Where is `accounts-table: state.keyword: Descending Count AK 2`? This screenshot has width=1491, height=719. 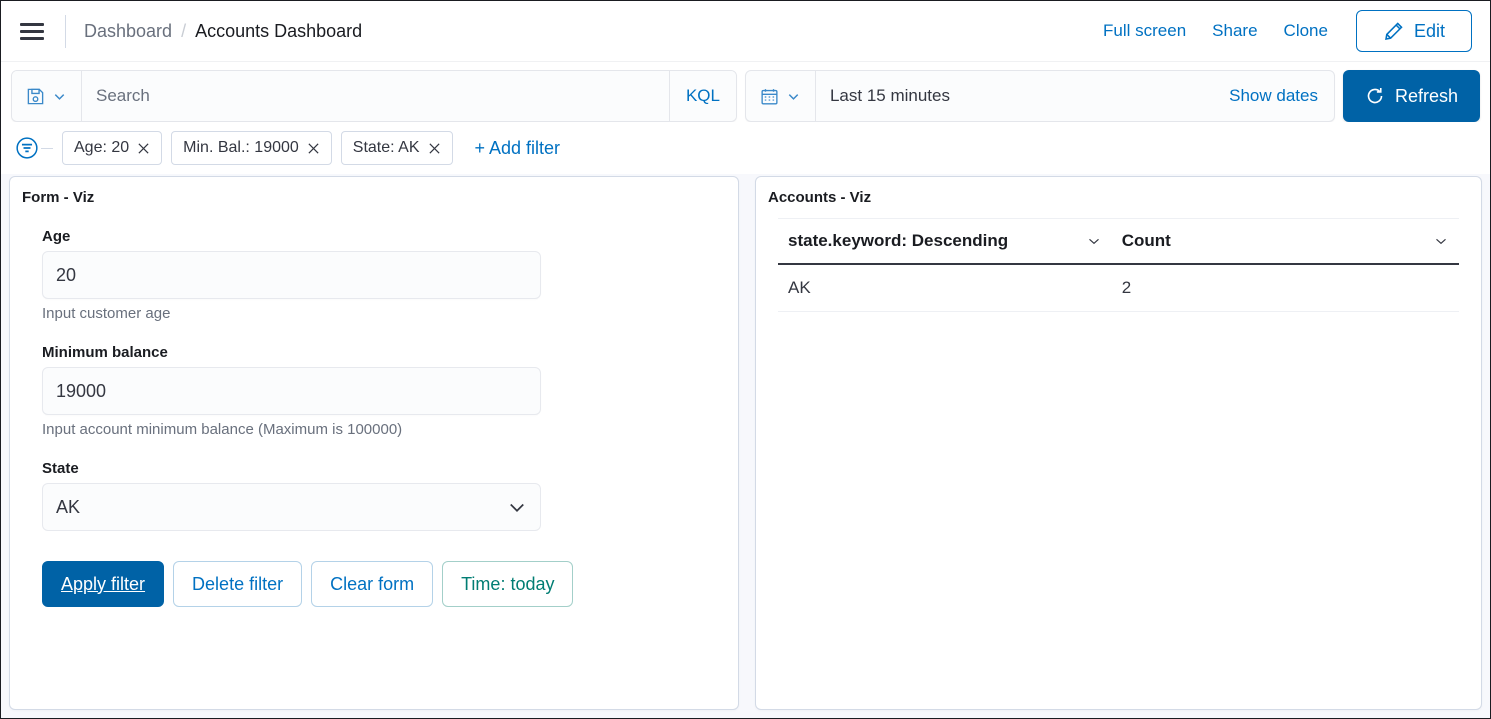
accounts-table: state.keyword: Descending Count AK 2 is located at coordinates (1118, 265).